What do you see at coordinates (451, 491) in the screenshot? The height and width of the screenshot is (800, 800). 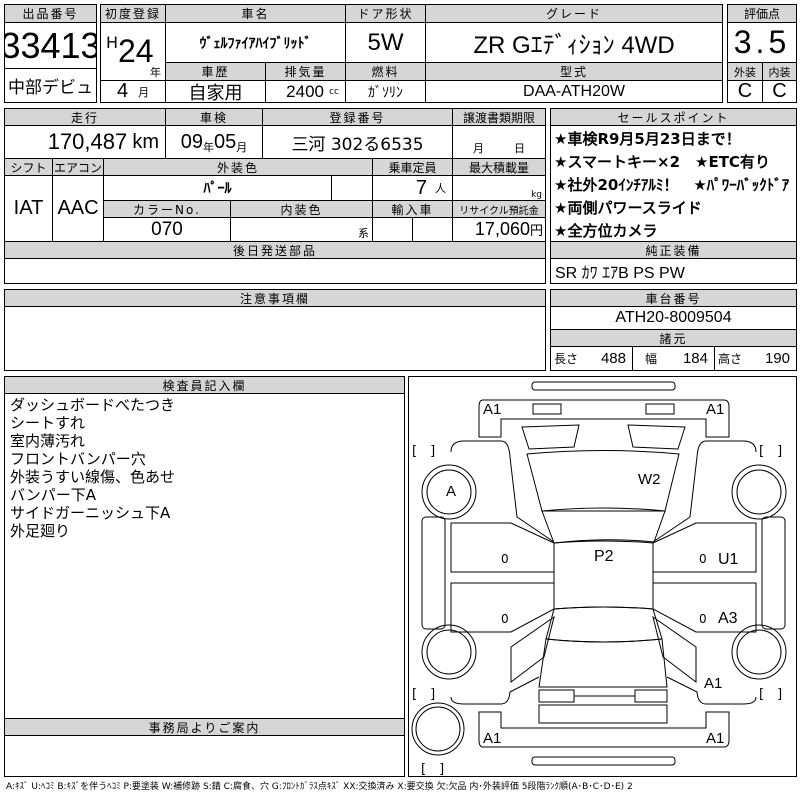 I see `mark-front-left-wheel: A` at bounding box center [451, 491].